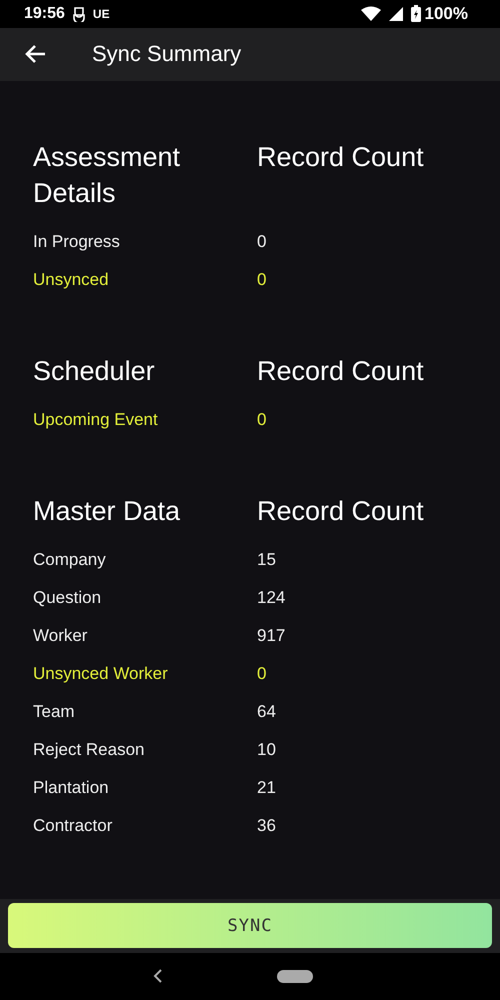  Describe the element at coordinates (271, 598) in the screenshot. I see `record-count: 124` at that location.